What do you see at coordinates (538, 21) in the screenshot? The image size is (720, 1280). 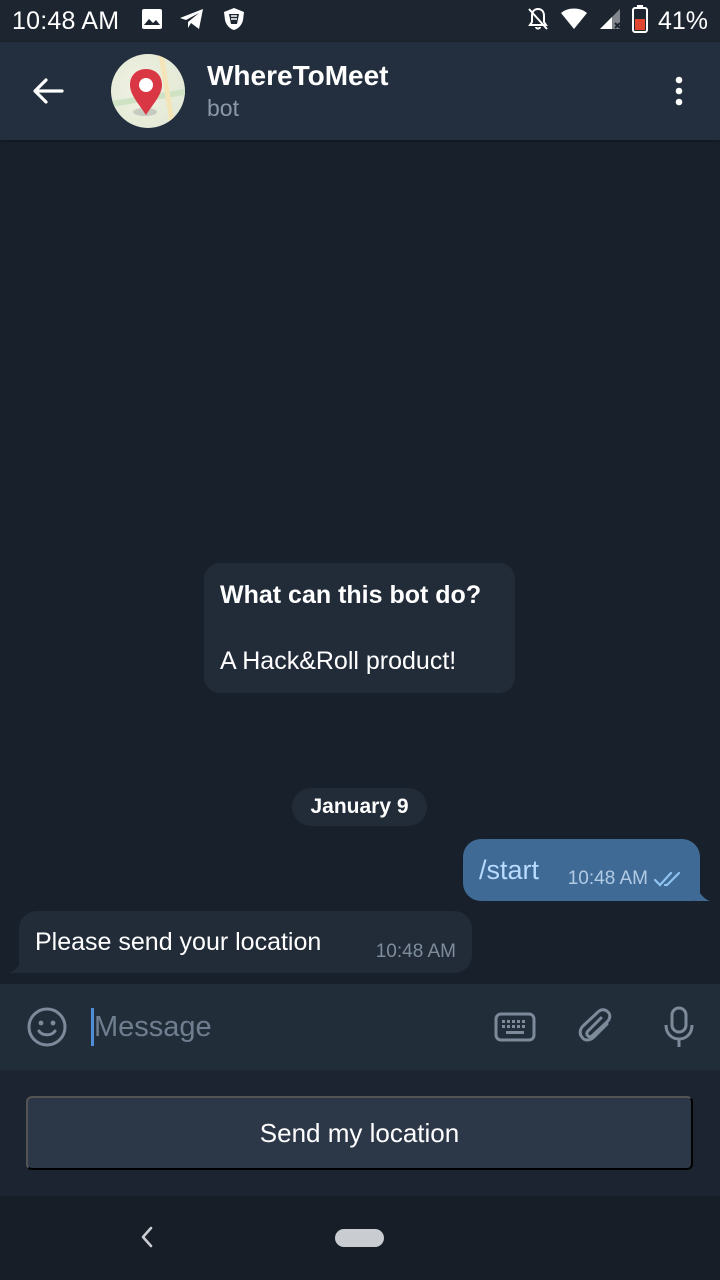 I see `mute-icon` at bounding box center [538, 21].